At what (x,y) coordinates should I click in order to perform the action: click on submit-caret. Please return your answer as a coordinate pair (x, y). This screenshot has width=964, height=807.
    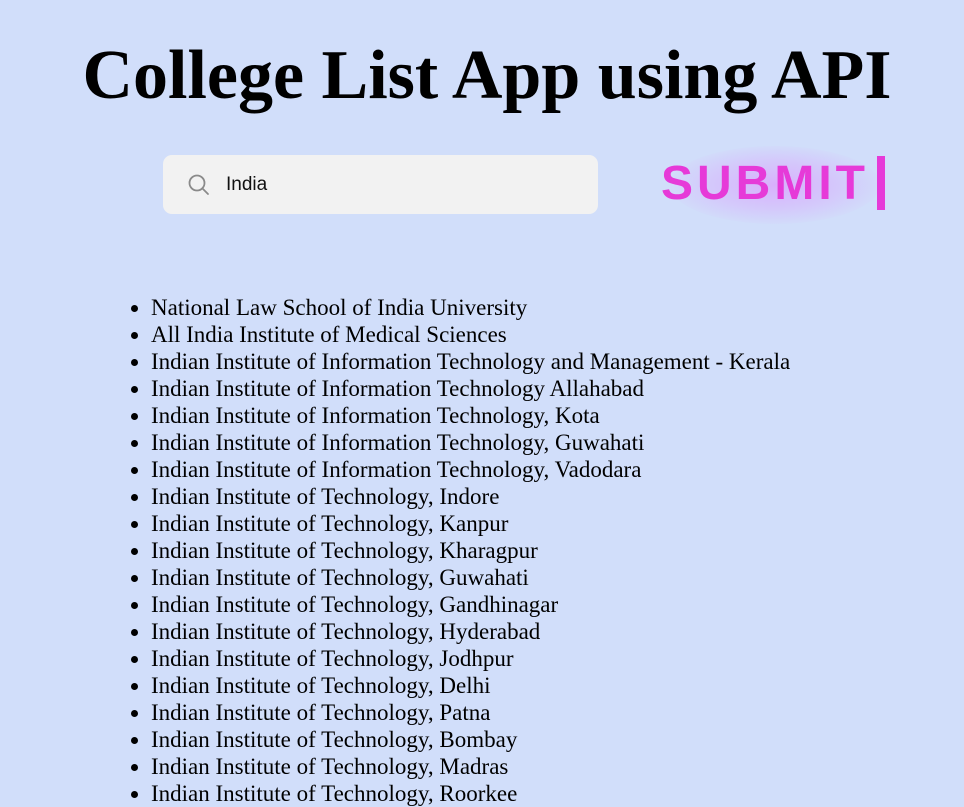
    Looking at the image, I should click on (881, 183).